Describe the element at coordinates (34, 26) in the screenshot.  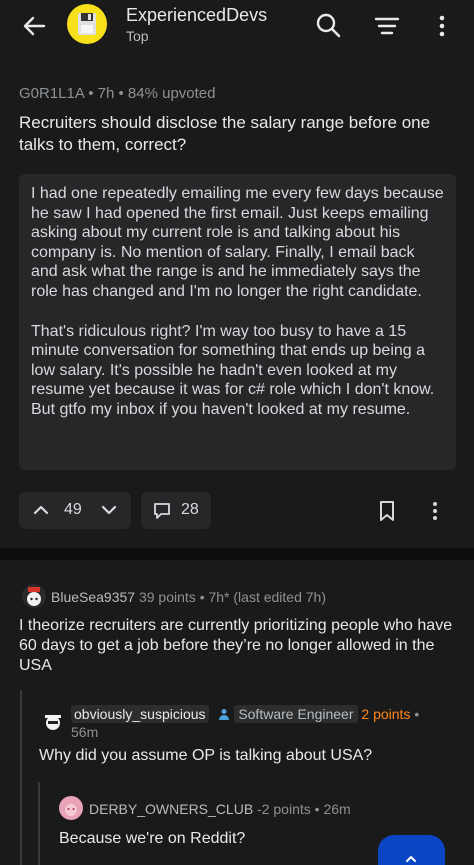
I see `back-arrow-icon` at that location.